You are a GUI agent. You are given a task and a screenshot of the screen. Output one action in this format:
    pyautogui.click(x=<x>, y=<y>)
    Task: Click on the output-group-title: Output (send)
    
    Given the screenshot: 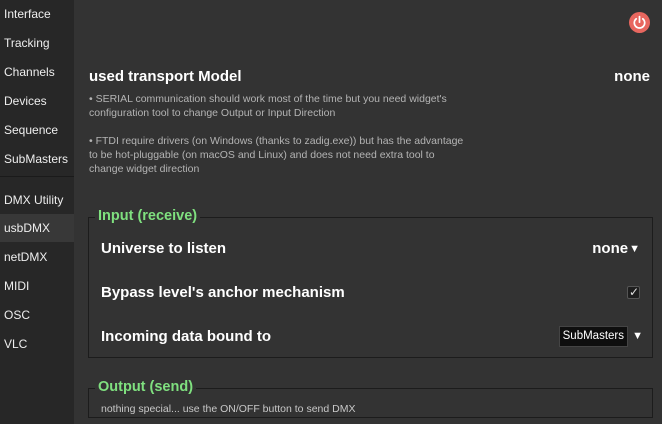 What is the action you would take?
    pyautogui.click(x=146, y=387)
    